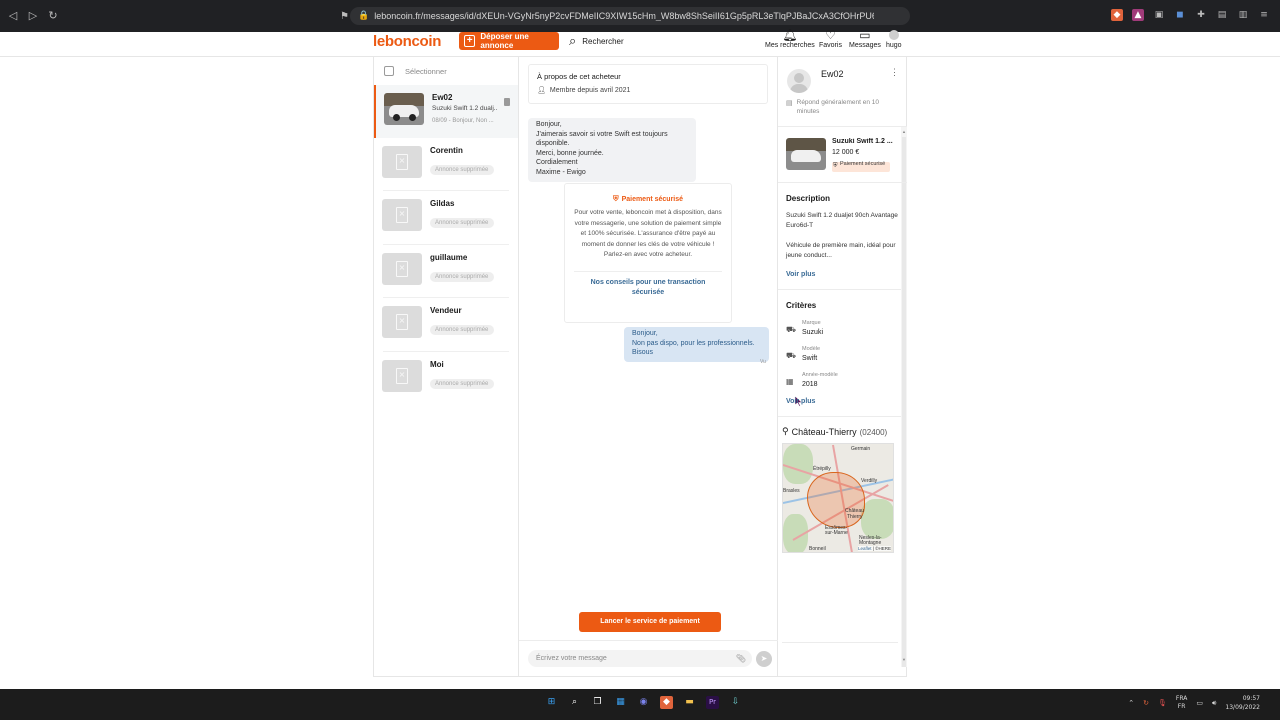 The height and width of the screenshot is (720, 1280). What do you see at coordinates (596, 41) in the screenshot?
I see `search-button: ⌕ Rechercher` at bounding box center [596, 41].